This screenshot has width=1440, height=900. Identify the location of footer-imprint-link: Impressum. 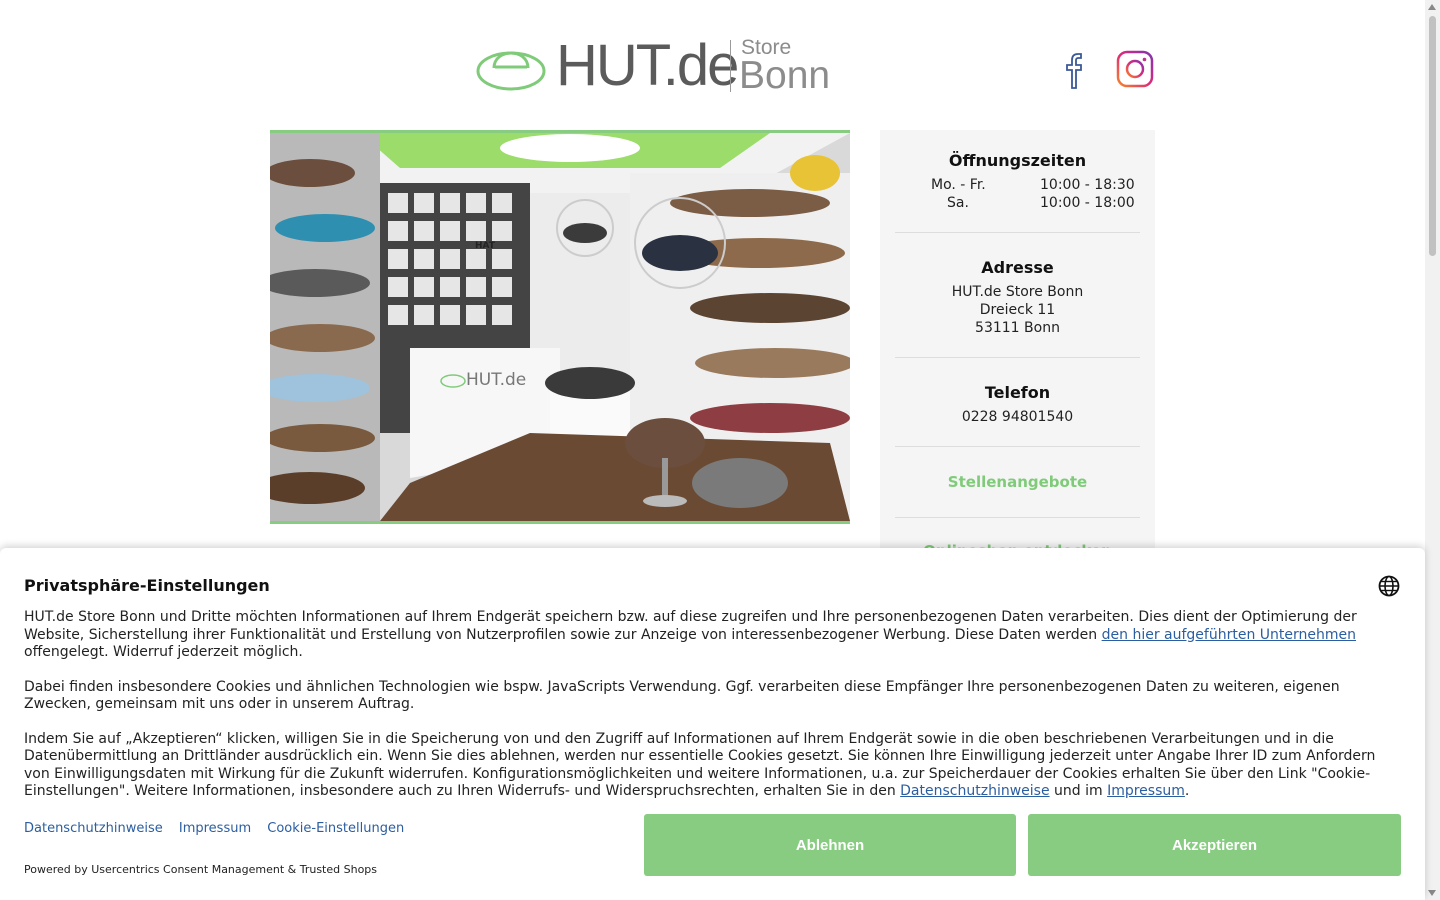
(215, 828).